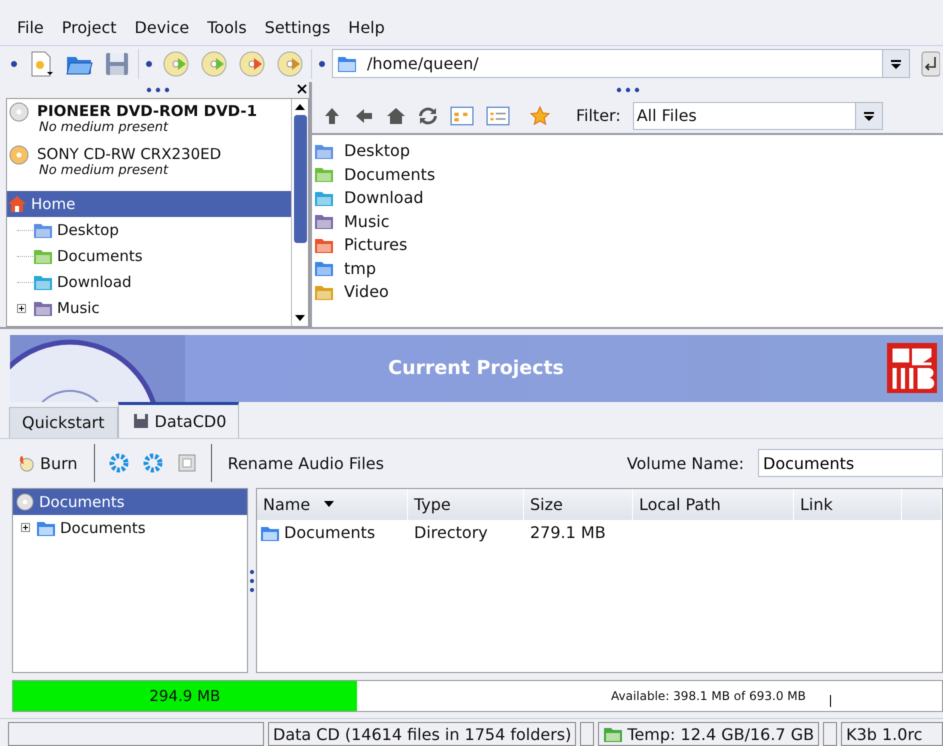 The width and height of the screenshot is (943, 746). I want to click on music-folder-icon, so click(43, 308).